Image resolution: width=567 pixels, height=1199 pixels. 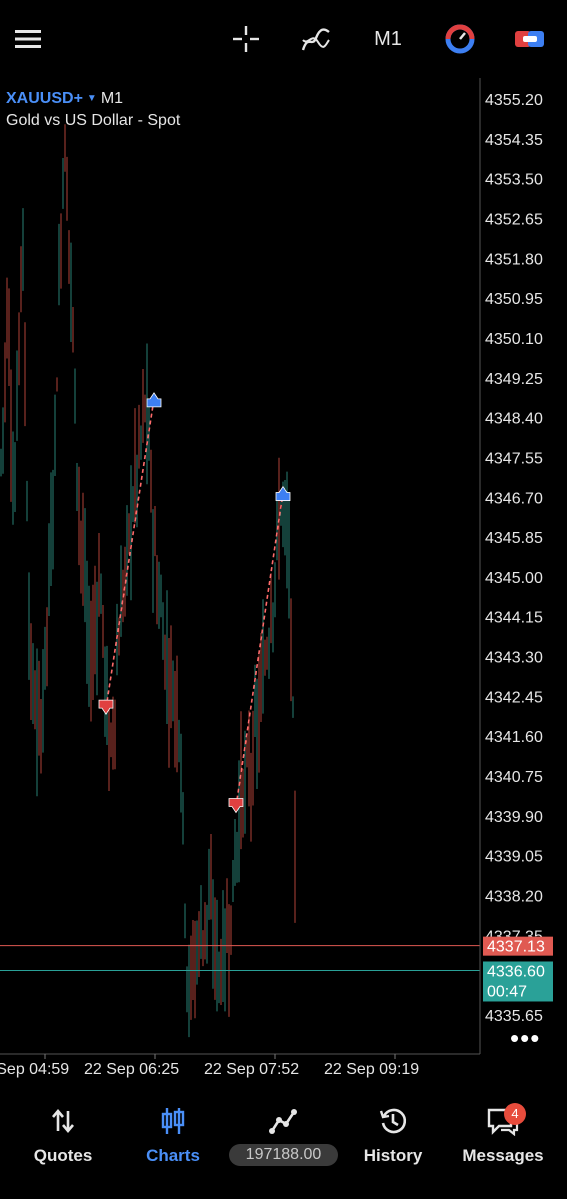 What do you see at coordinates (514, 180) in the screenshot?
I see `price-tick-label: 4353.50` at bounding box center [514, 180].